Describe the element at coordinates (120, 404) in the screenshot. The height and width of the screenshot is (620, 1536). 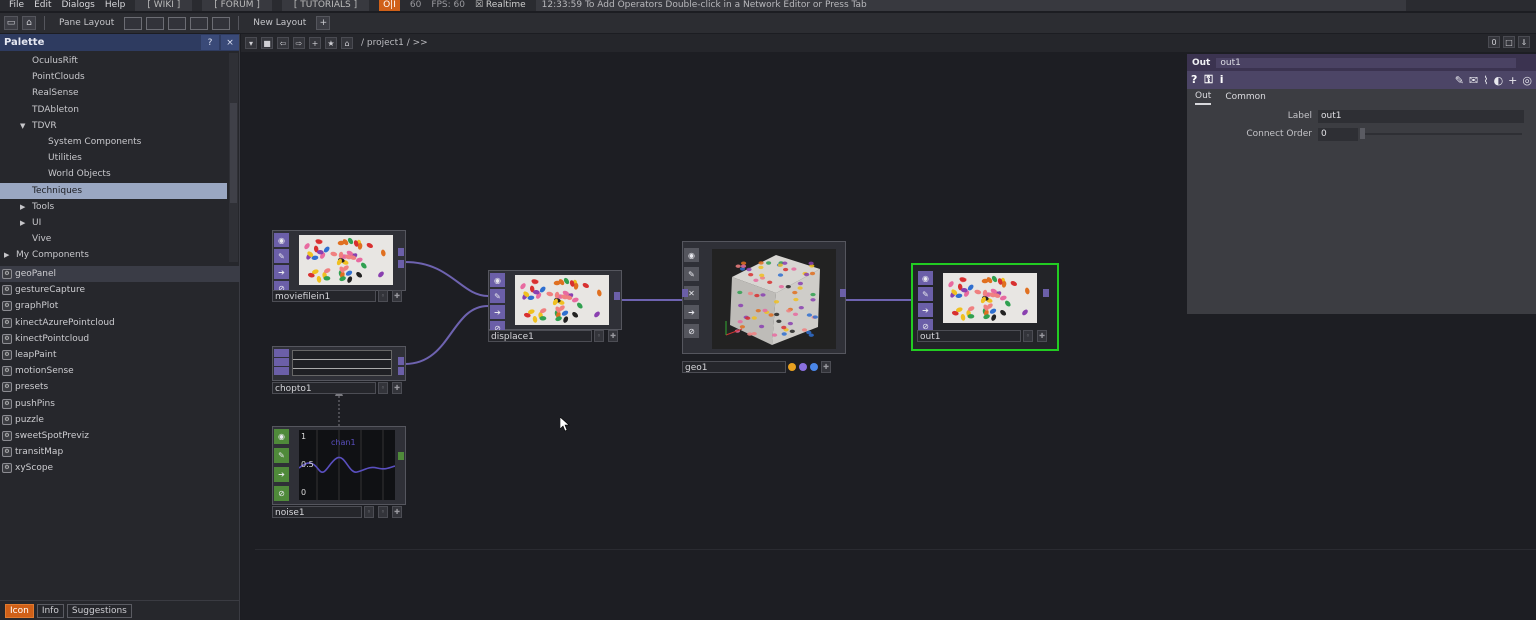
I see `component-list-item: ⚙ pushPins` at that location.